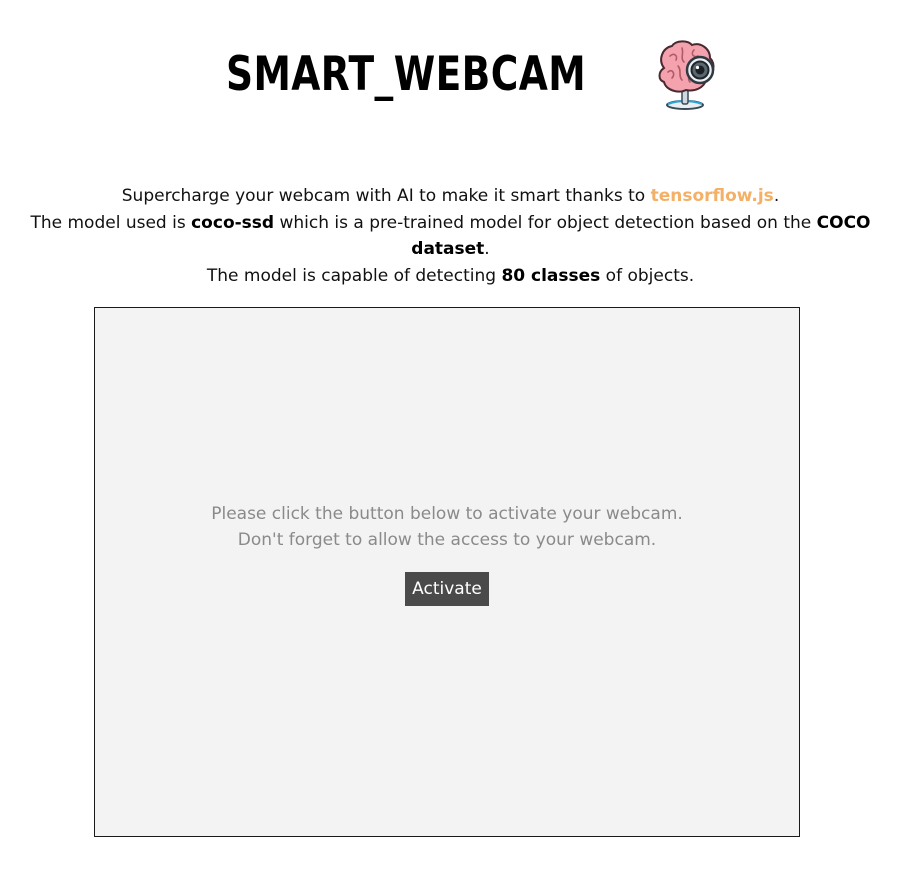  What do you see at coordinates (406, 74) in the screenshot?
I see `page-title: SMART_WEBCAM` at bounding box center [406, 74].